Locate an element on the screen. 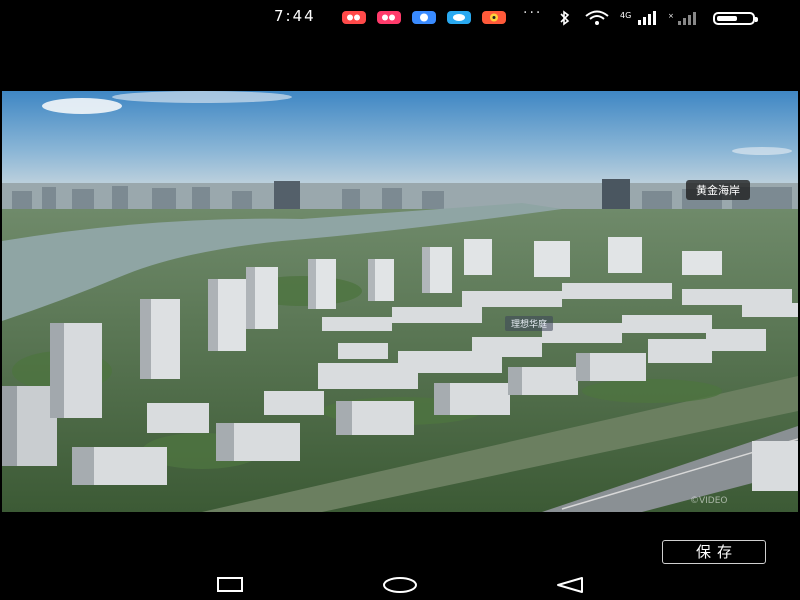  weibo-icon is located at coordinates (494, 17).